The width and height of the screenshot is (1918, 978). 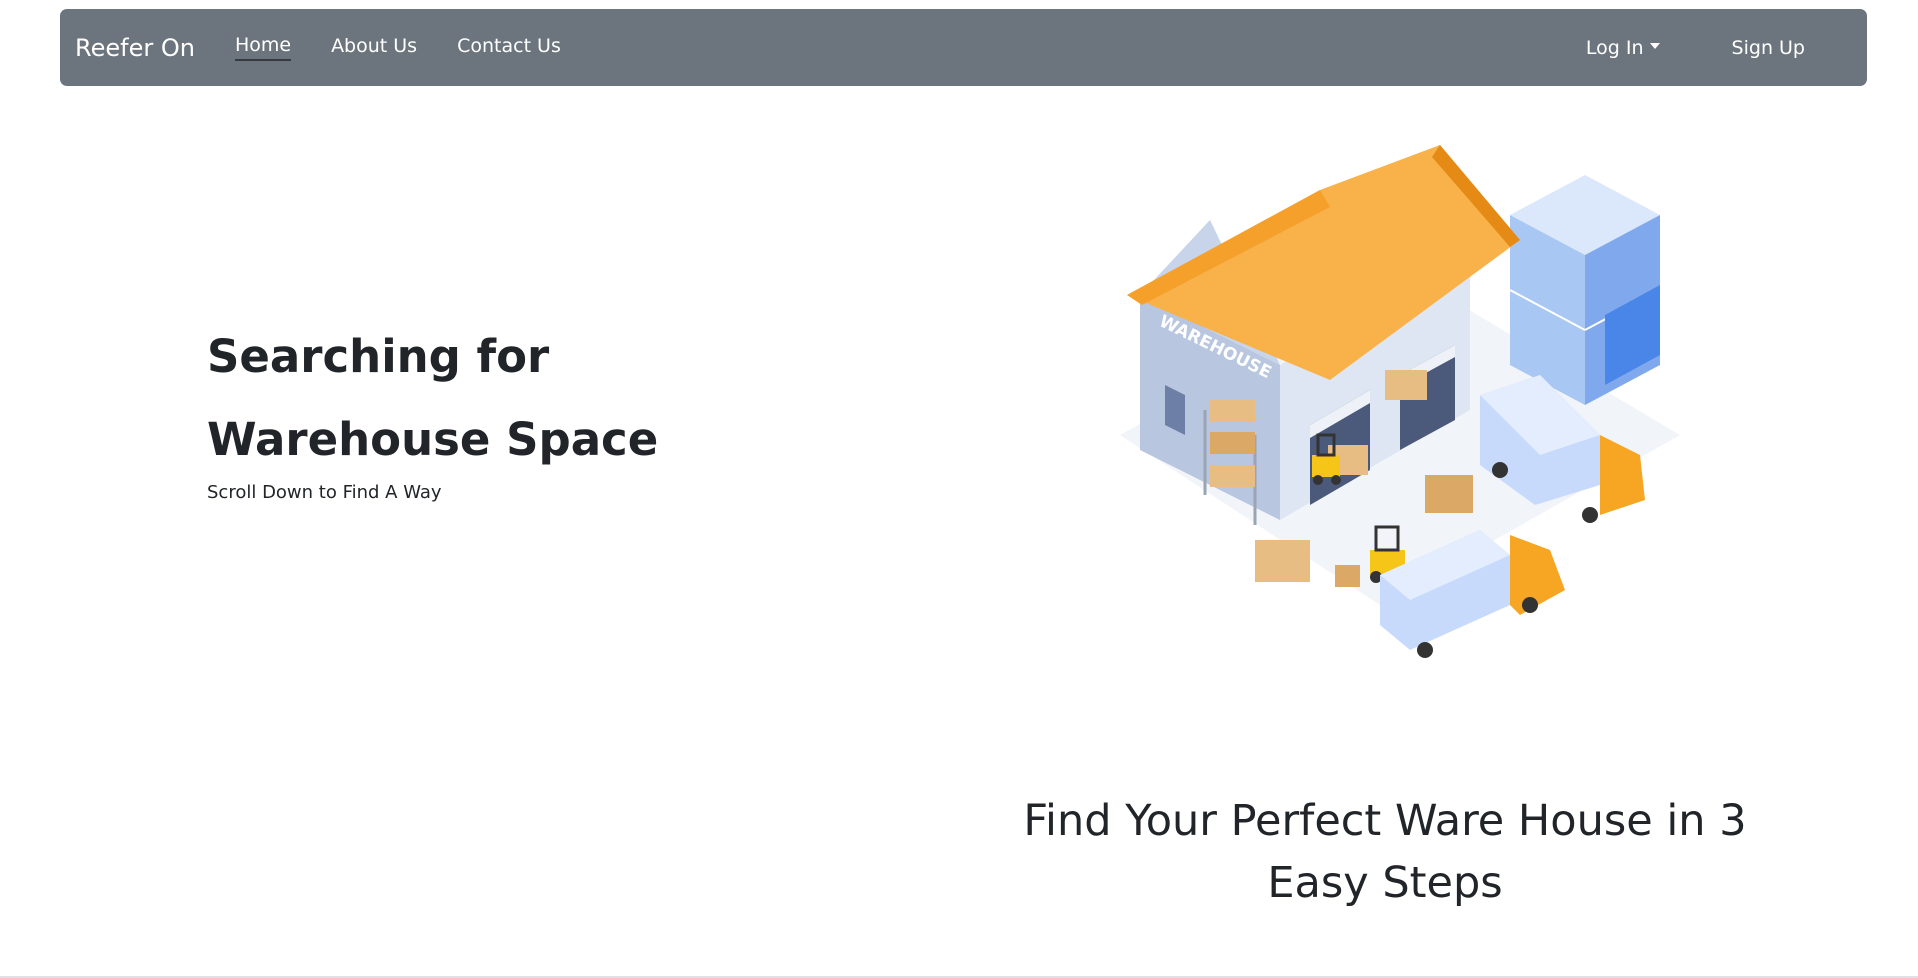 What do you see at coordinates (324, 492) in the screenshot?
I see `hero-subtitle: Scroll Down to Find A Way` at bounding box center [324, 492].